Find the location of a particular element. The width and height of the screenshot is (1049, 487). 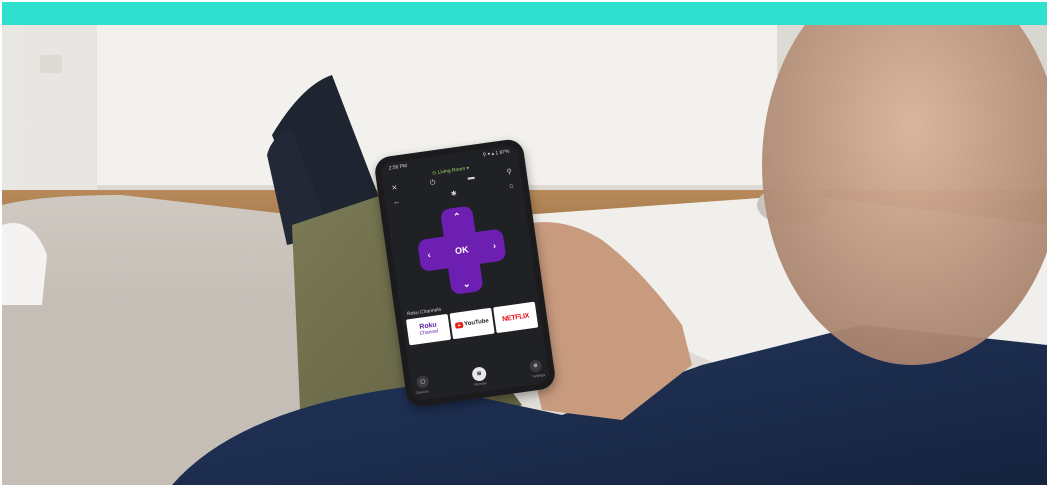

teal-header-band is located at coordinates (524, 13).